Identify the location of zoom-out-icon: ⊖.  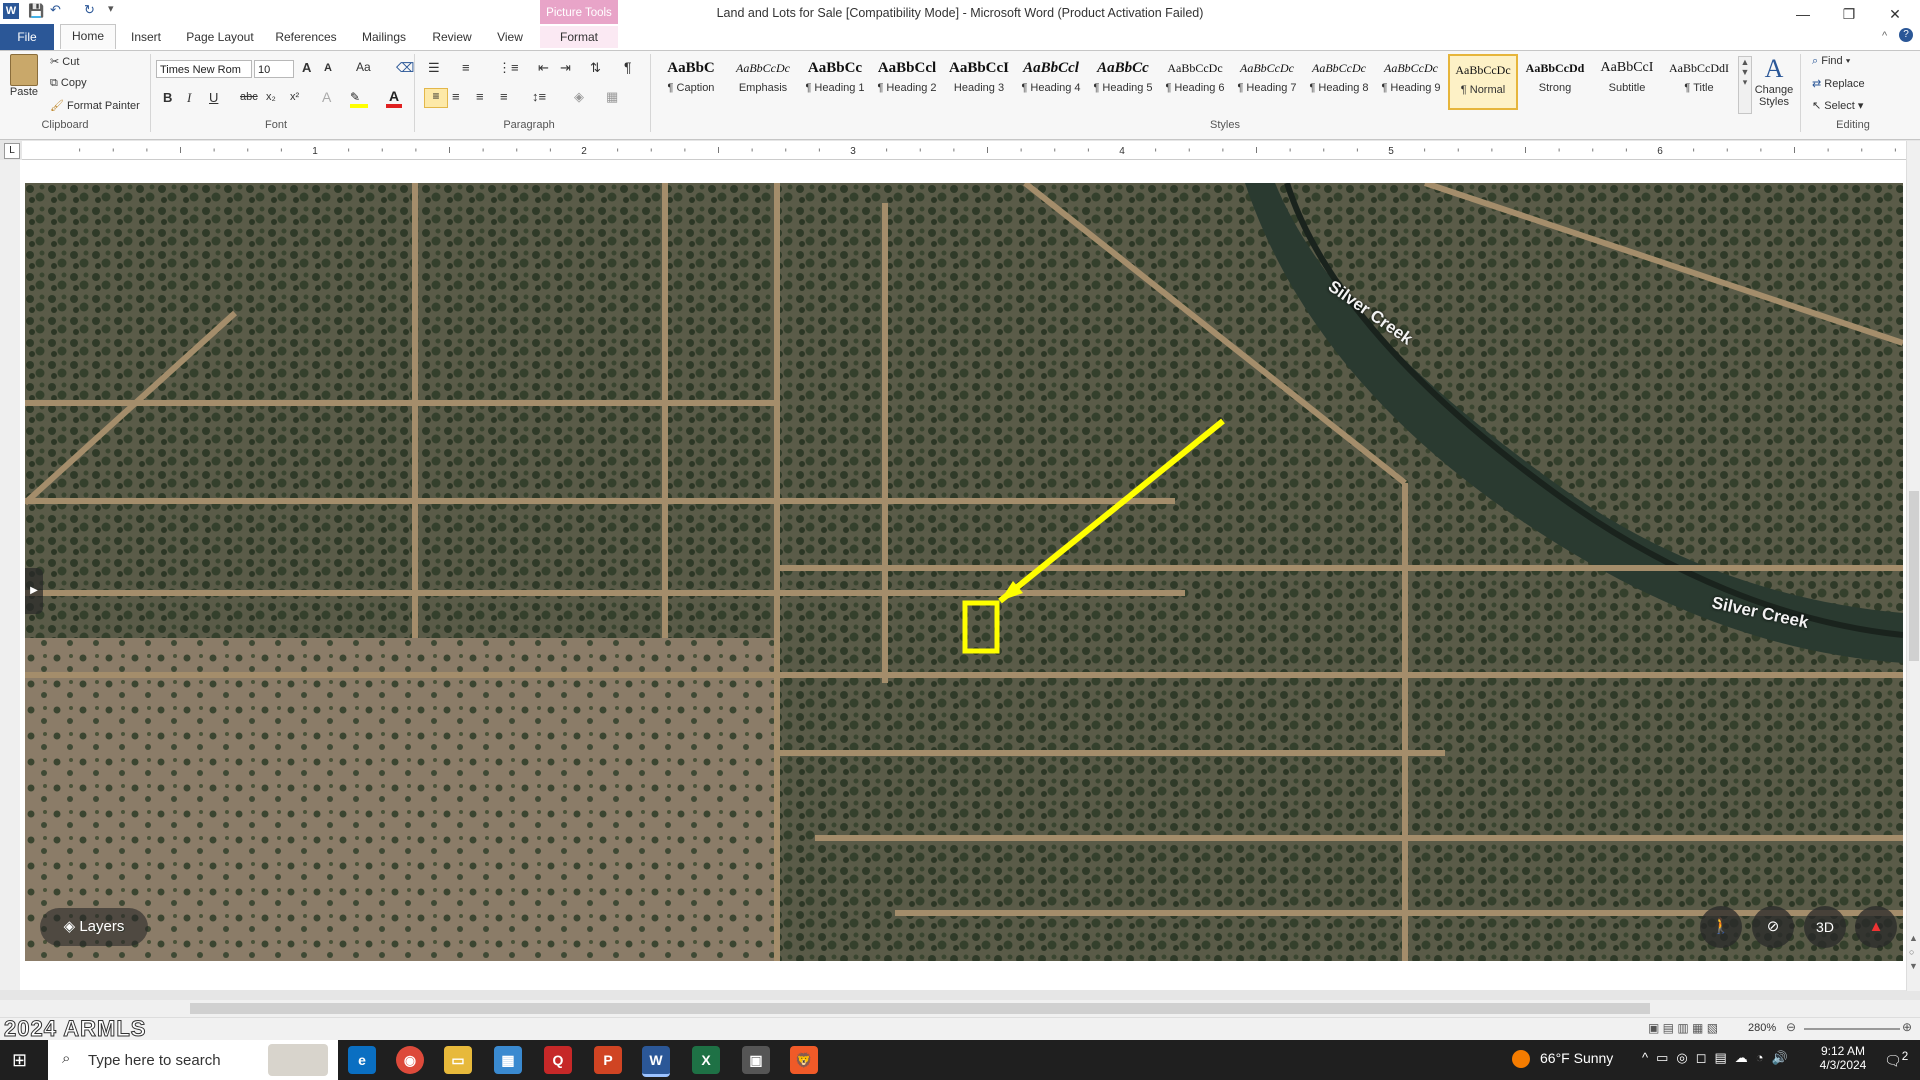
(1791, 1027).